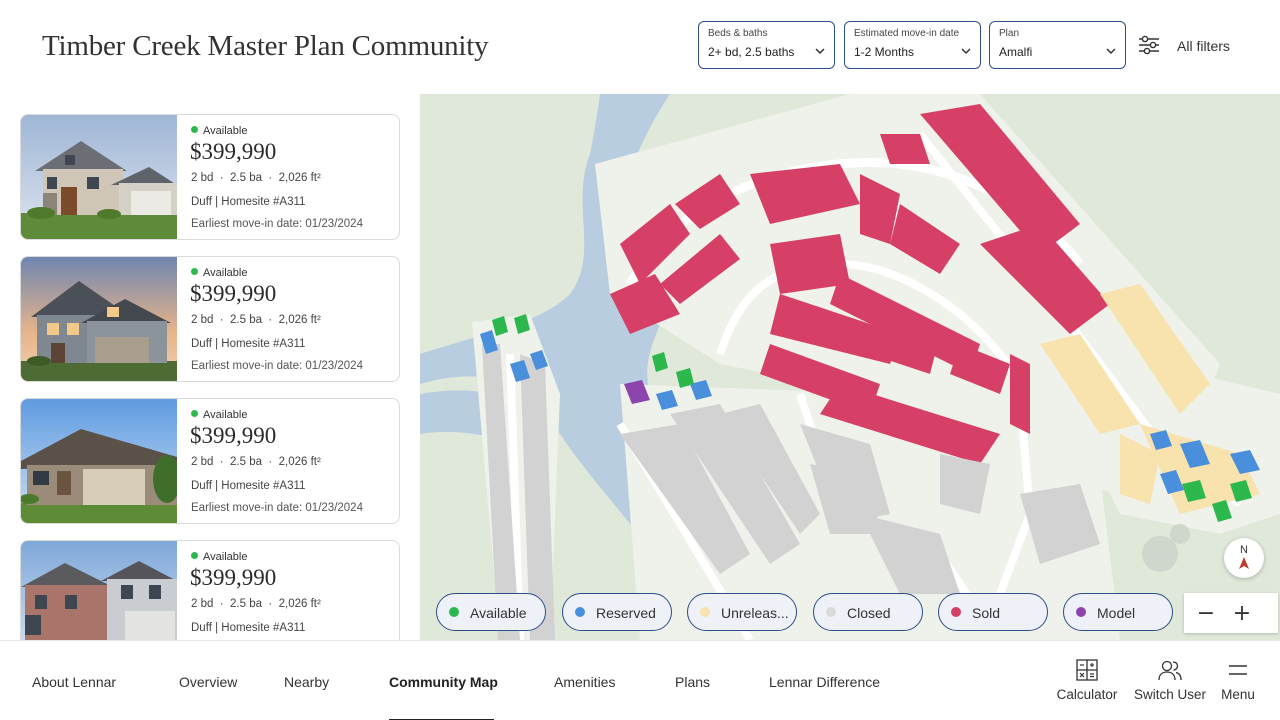  What do you see at coordinates (1238, 670) in the screenshot?
I see `hamburger-icon` at bounding box center [1238, 670].